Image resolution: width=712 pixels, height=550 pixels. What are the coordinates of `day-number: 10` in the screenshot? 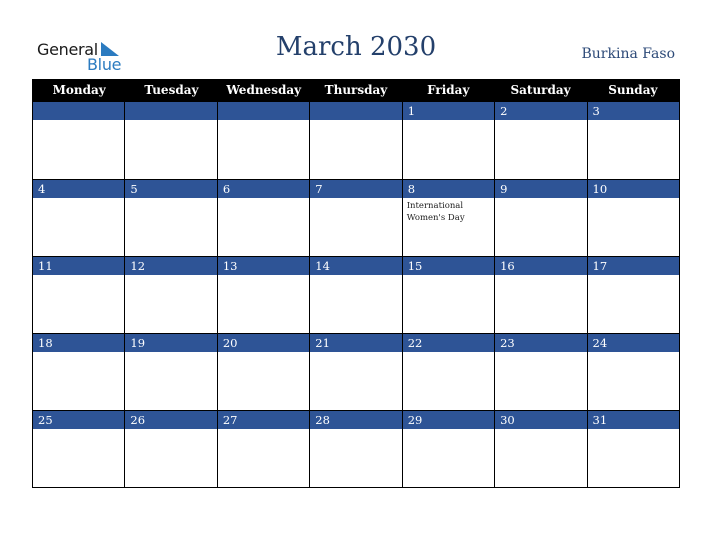 It's located at (633, 189).